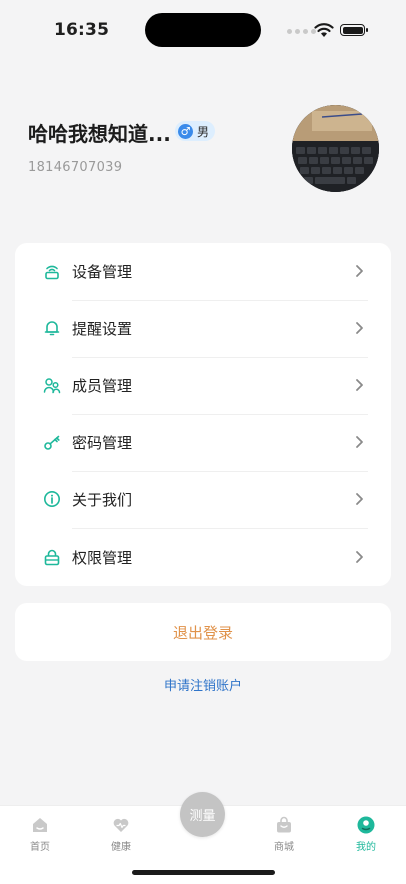  What do you see at coordinates (52, 557) in the screenshot?
I see `lock-icon` at bounding box center [52, 557].